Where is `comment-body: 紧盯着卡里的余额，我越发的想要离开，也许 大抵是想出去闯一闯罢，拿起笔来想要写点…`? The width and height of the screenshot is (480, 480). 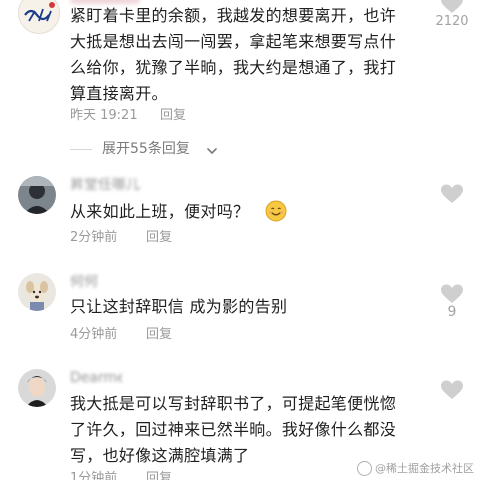
comment-body: 紧盯着卡里的余额，我越发的想要离开，也许 大抵是想出去闯一闯罢，拿起笔来想要写点… is located at coordinates (233, 55).